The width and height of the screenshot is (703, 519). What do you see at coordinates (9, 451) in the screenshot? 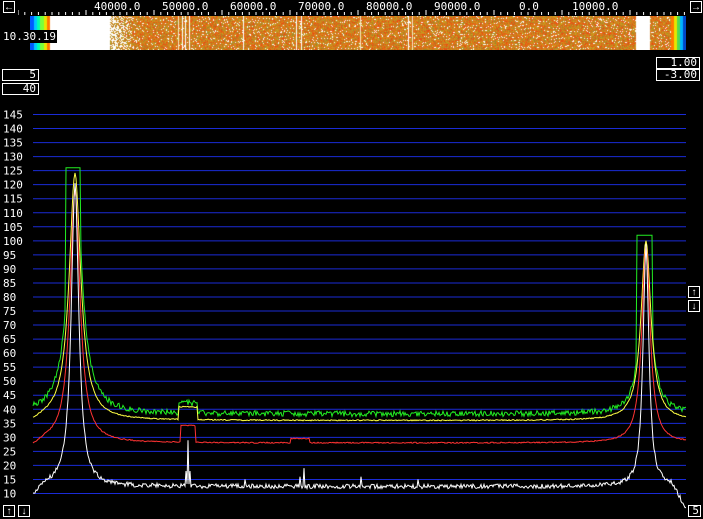
I see `y-tick-label: 25` at bounding box center [9, 451].